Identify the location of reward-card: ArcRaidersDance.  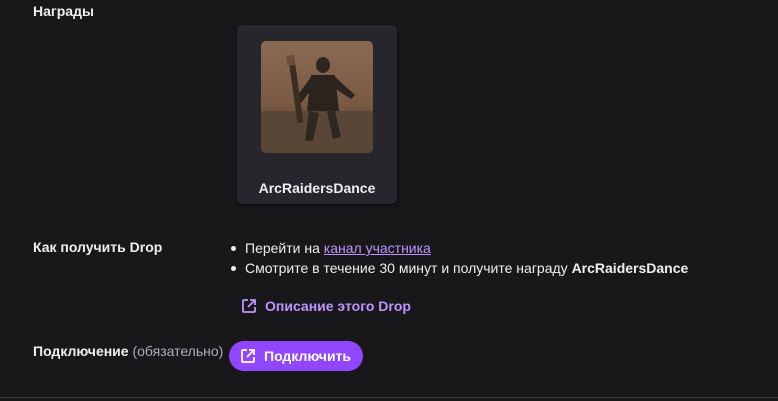
(317, 114).